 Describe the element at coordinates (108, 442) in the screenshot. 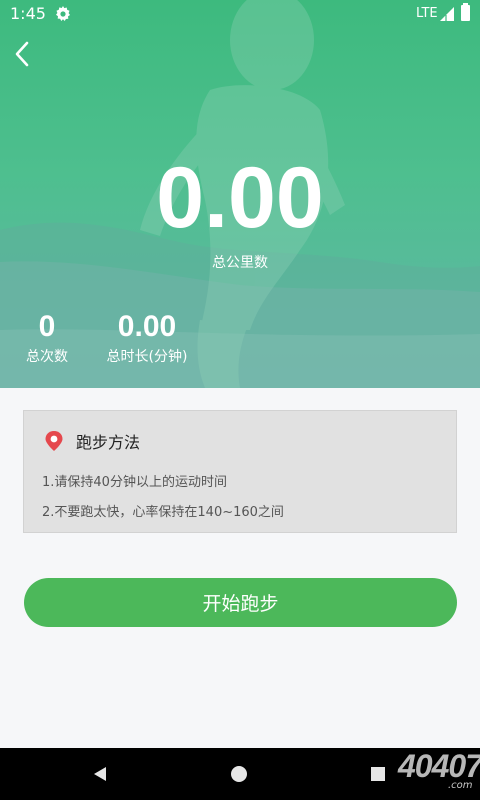

I see `tips-title: 跑步方法` at that location.